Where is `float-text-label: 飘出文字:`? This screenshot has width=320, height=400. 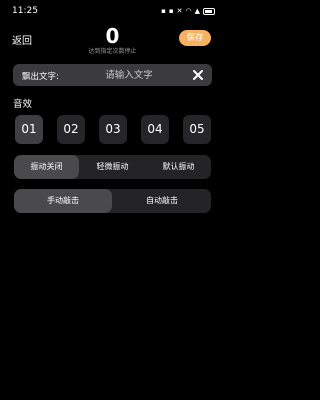 float-text-label: 飘出文字: is located at coordinates (40, 77).